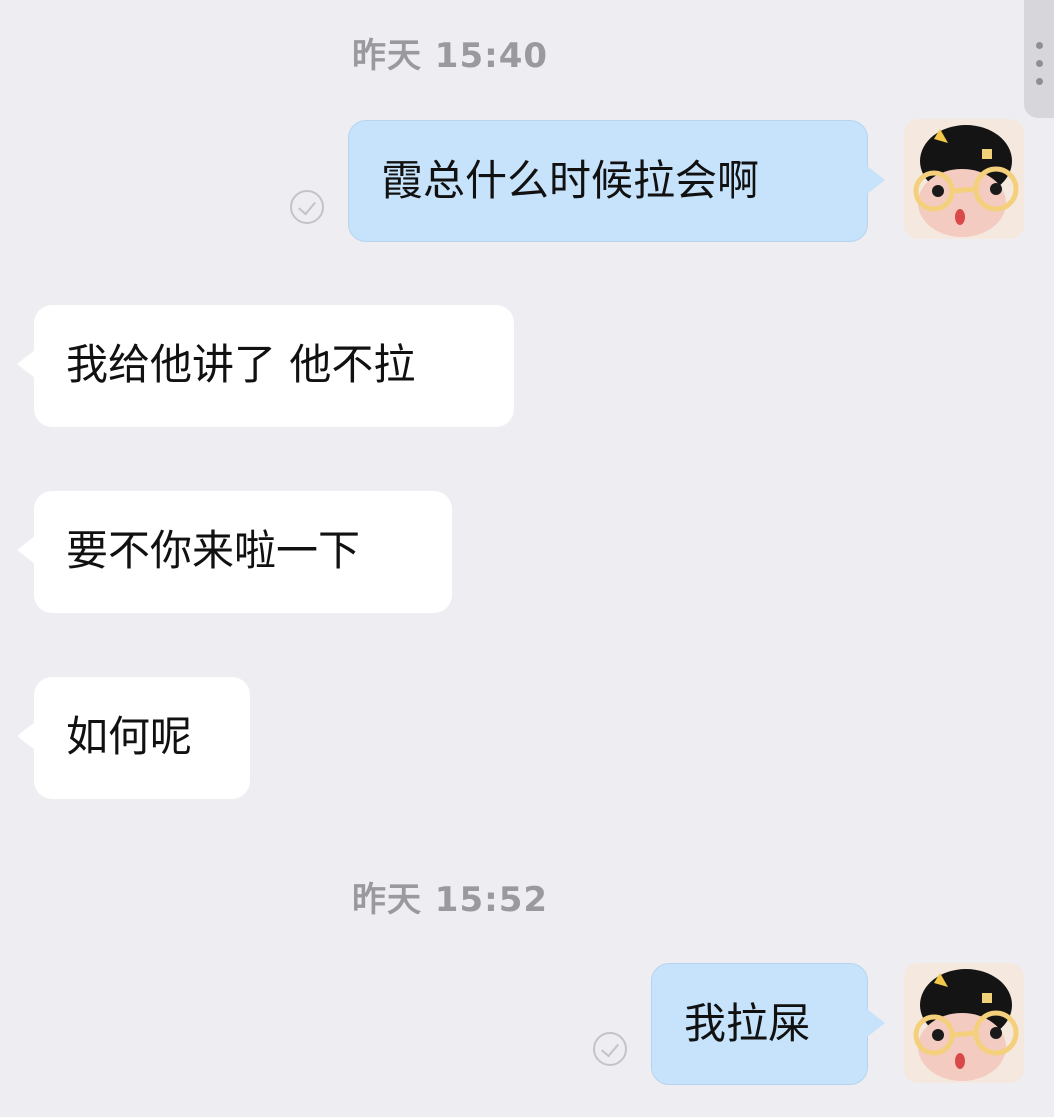 The height and width of the screenshot is (1117, 1054). I want to click on message-text: 我拉屎, so click(747, 1023).